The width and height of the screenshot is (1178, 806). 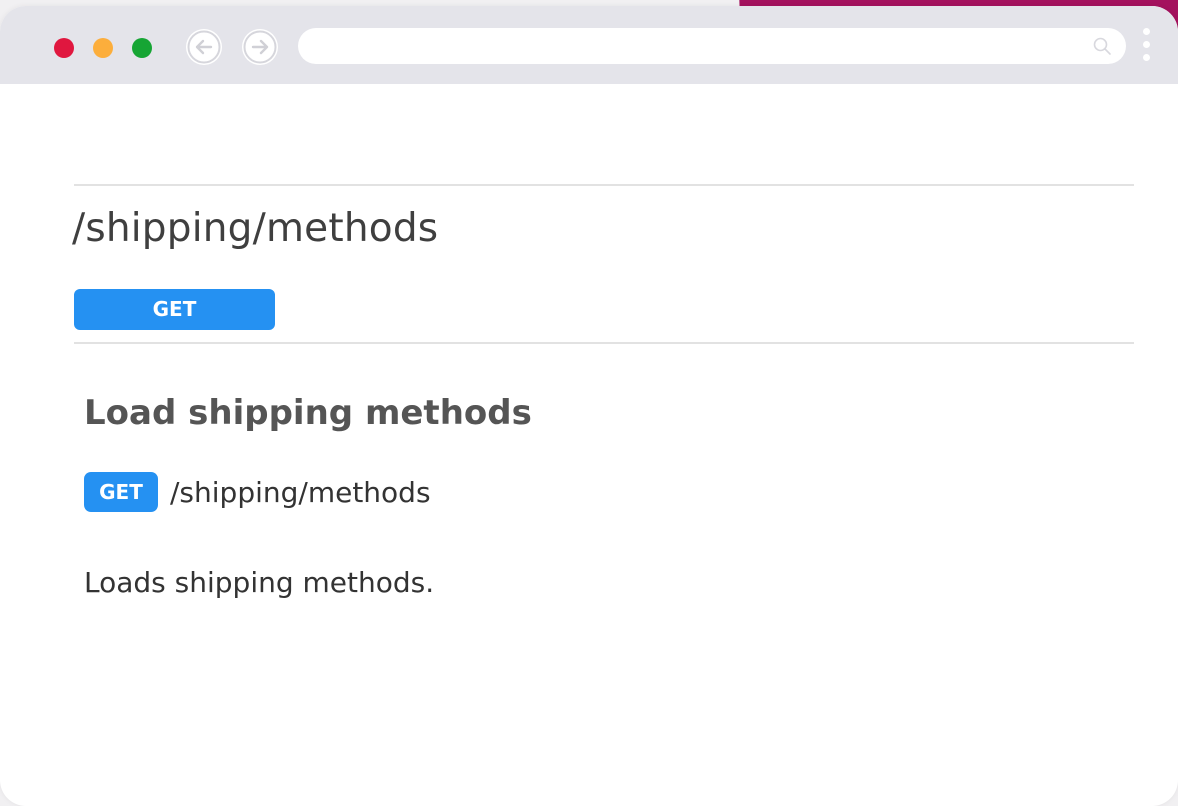 What do you see at coordinates (174, 309) in the screenshot?
I see `get-method-bar: GET` at bounding box center [174, 309].